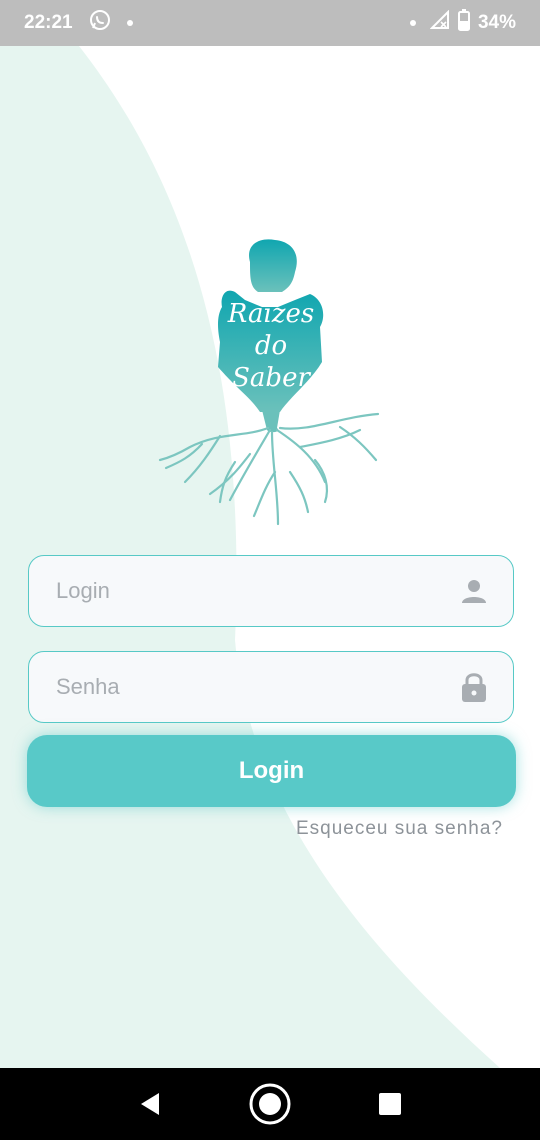 The image size is (540, 1140). What do you see at coordinates (150, 1104) in the screenshot?
I see `back-icon` at bounding box center [150, 1104].